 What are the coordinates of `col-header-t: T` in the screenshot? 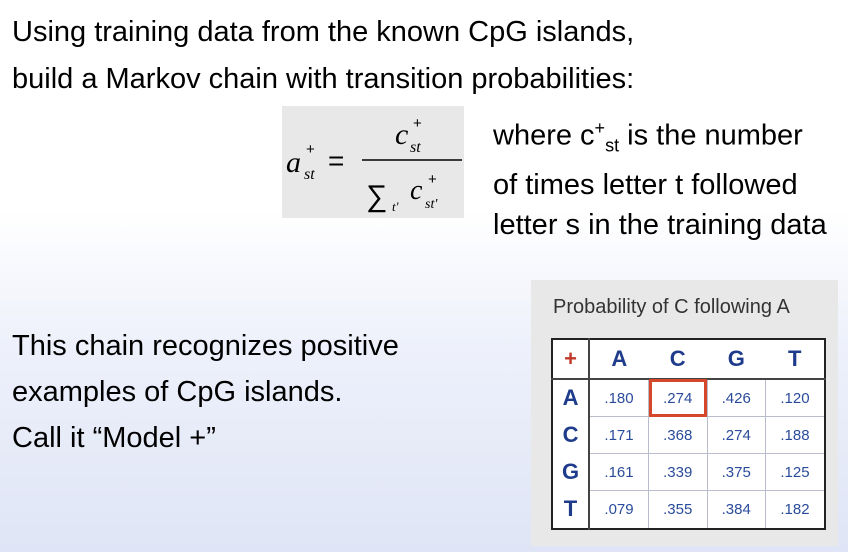 It's located at (795, 359).